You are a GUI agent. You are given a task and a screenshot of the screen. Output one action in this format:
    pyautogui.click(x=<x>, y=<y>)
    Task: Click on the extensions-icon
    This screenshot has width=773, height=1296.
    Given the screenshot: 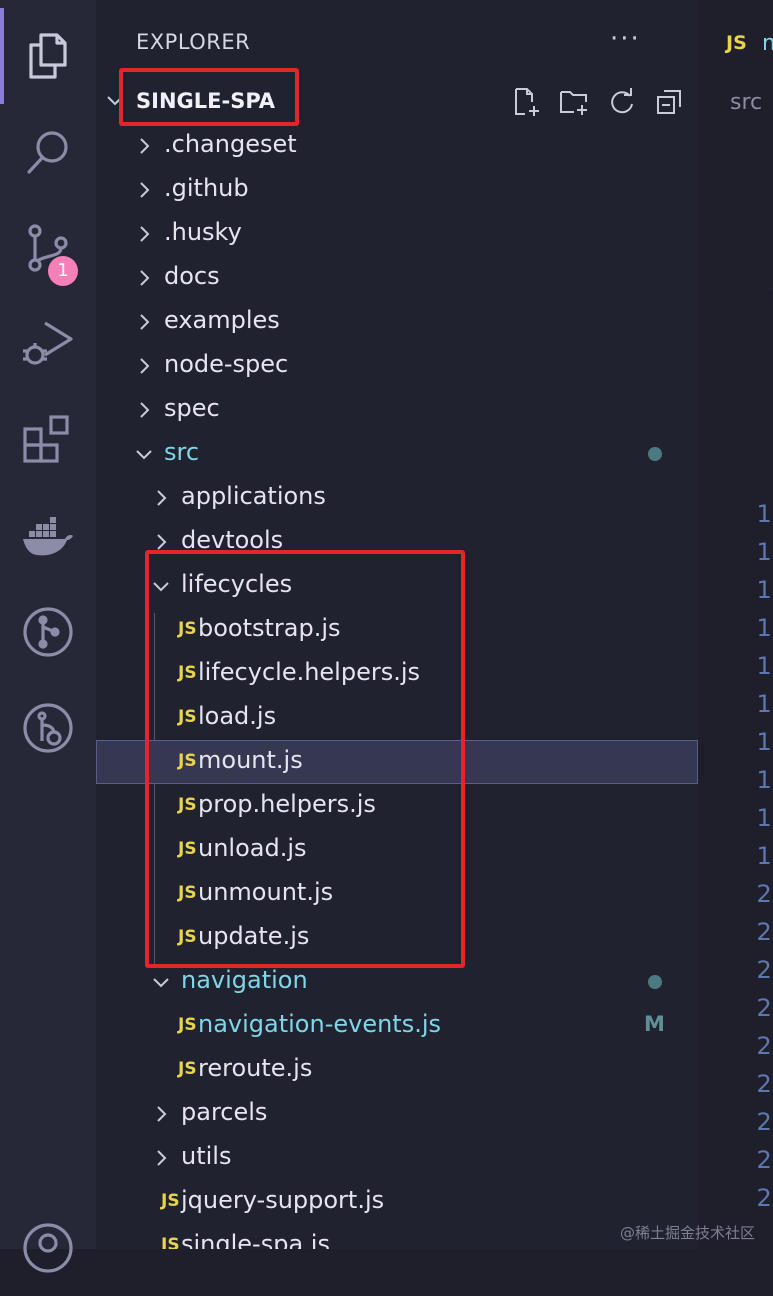 What is the action you would take?
    pyautogui.click(x=48, y=440)
    